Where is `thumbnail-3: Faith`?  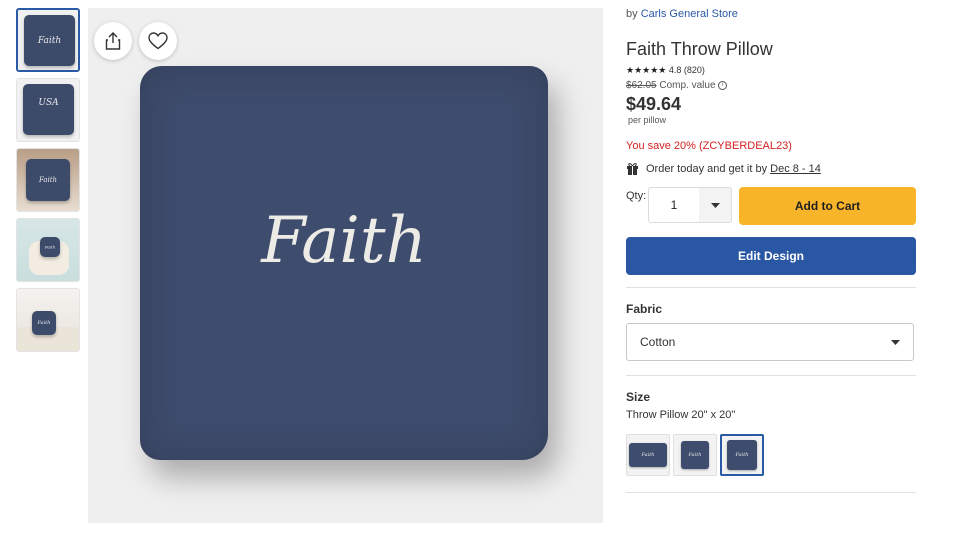
thumbnail-3: Faith is located at coordinates (48, 180).